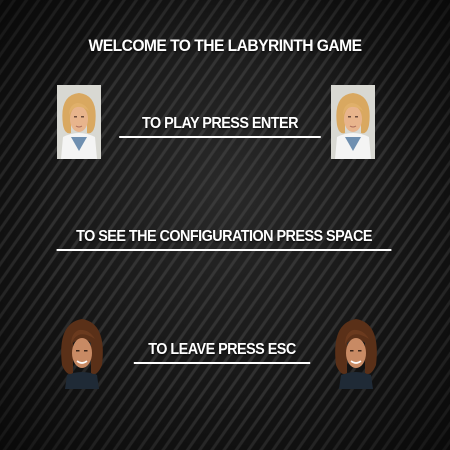  What do you see at coordinates (224, 239) in the screenshot?
I see `configuration-option: TO SEE THE CONFIGURATION PRESS SPACE` at bounding box center [224, 239].